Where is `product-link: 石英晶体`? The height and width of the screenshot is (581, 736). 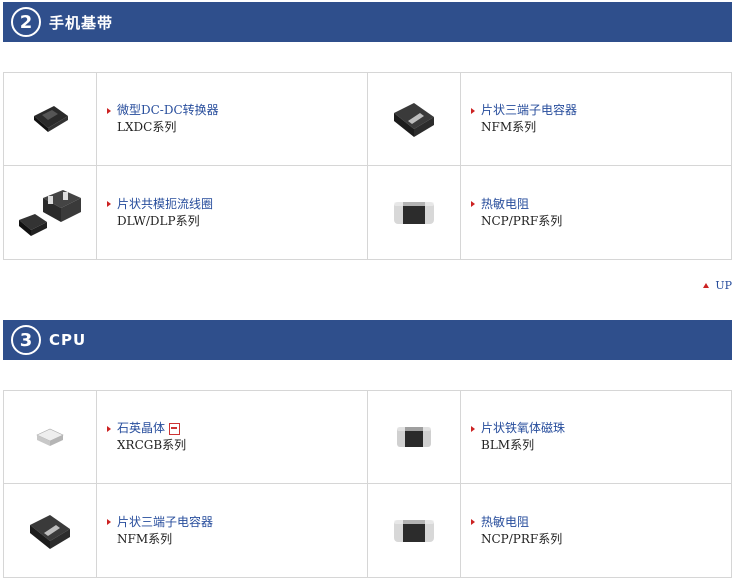
product-link: 石英晶体 is located at coordinates (146, 428).